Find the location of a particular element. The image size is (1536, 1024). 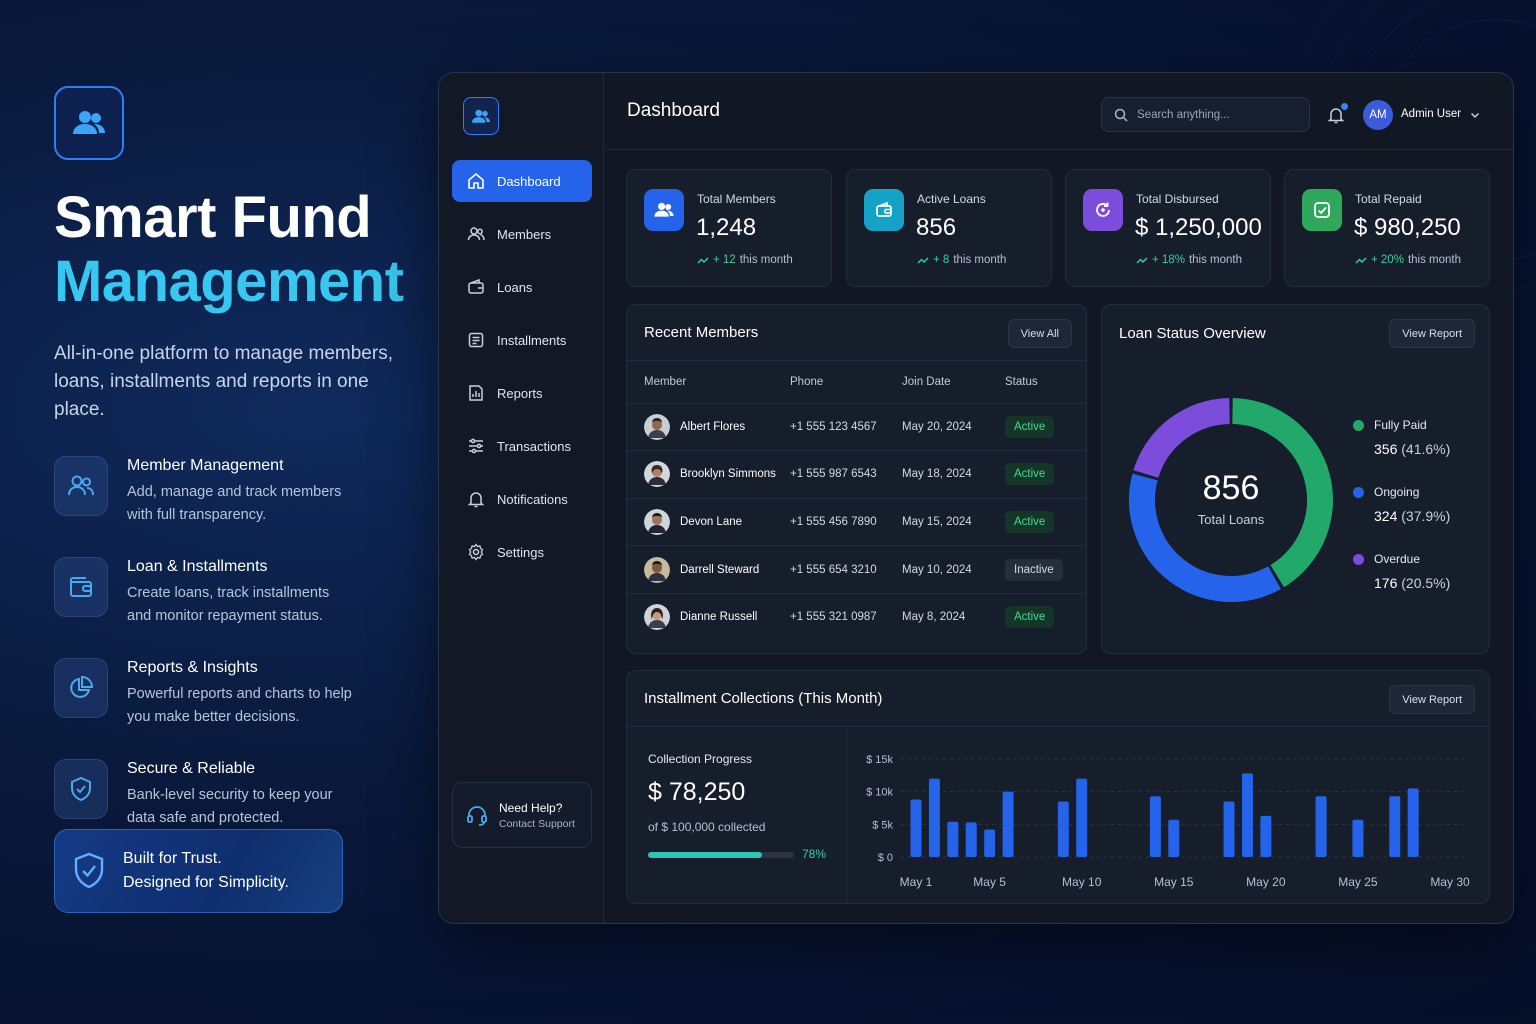

x-tick-label: May 20 is located at coordinates (1266, 882).